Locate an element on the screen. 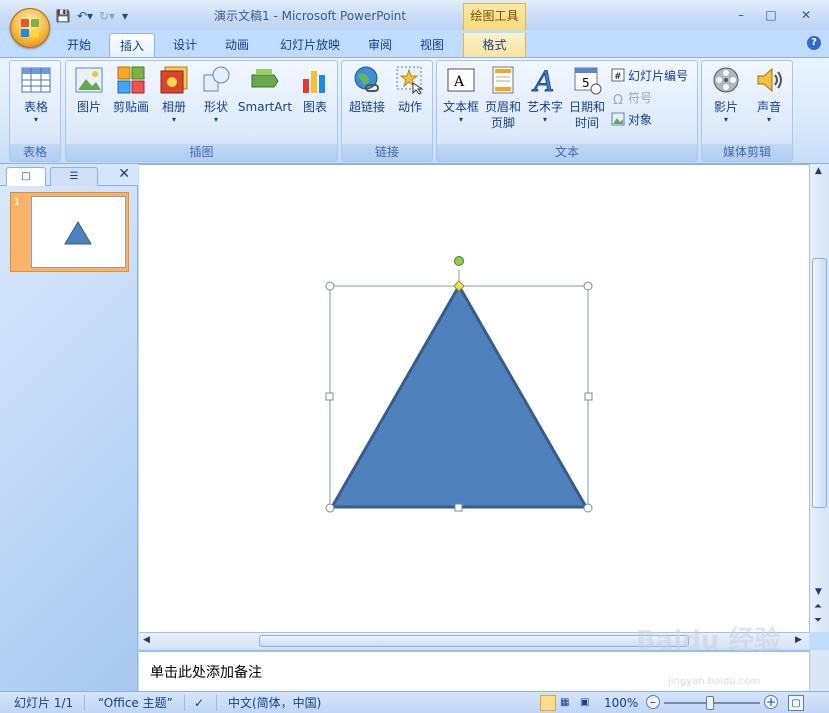 The image size is (829, 713). normal-view-icon is located at coordinates (548, 703).